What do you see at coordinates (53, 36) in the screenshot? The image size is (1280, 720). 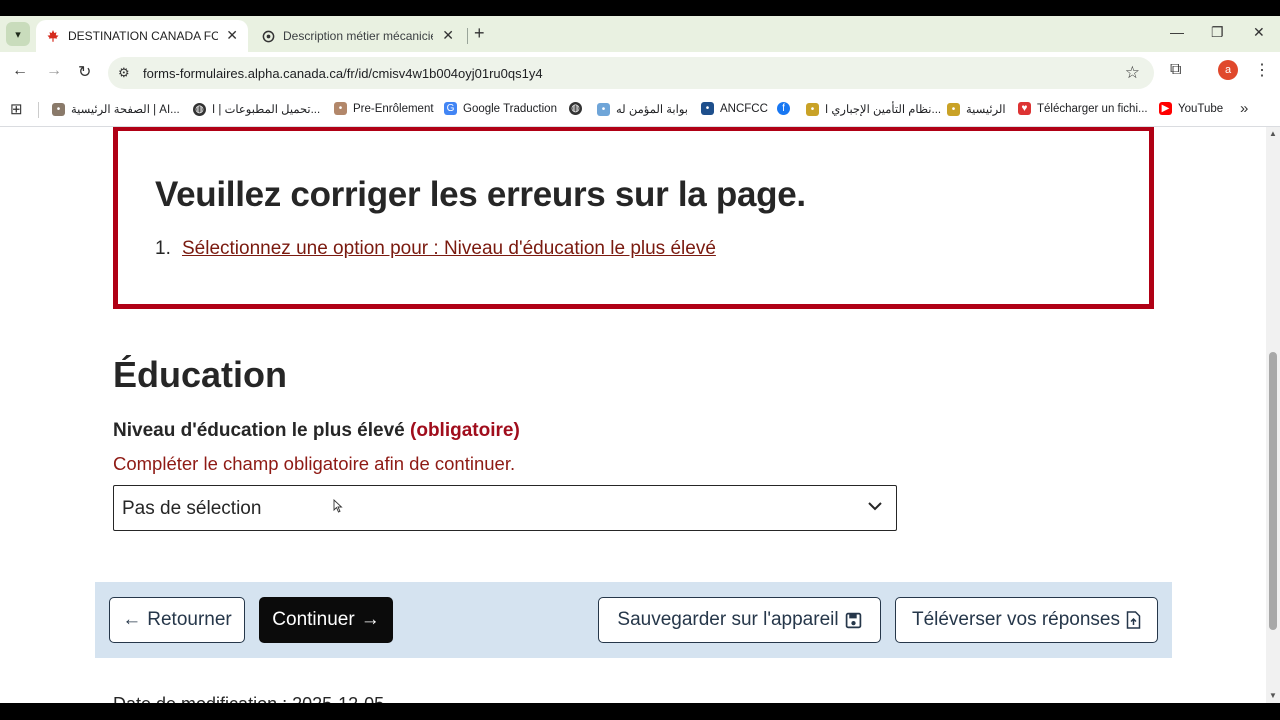 I see `maple-leaf-icon` at bounding box center [53, 36].